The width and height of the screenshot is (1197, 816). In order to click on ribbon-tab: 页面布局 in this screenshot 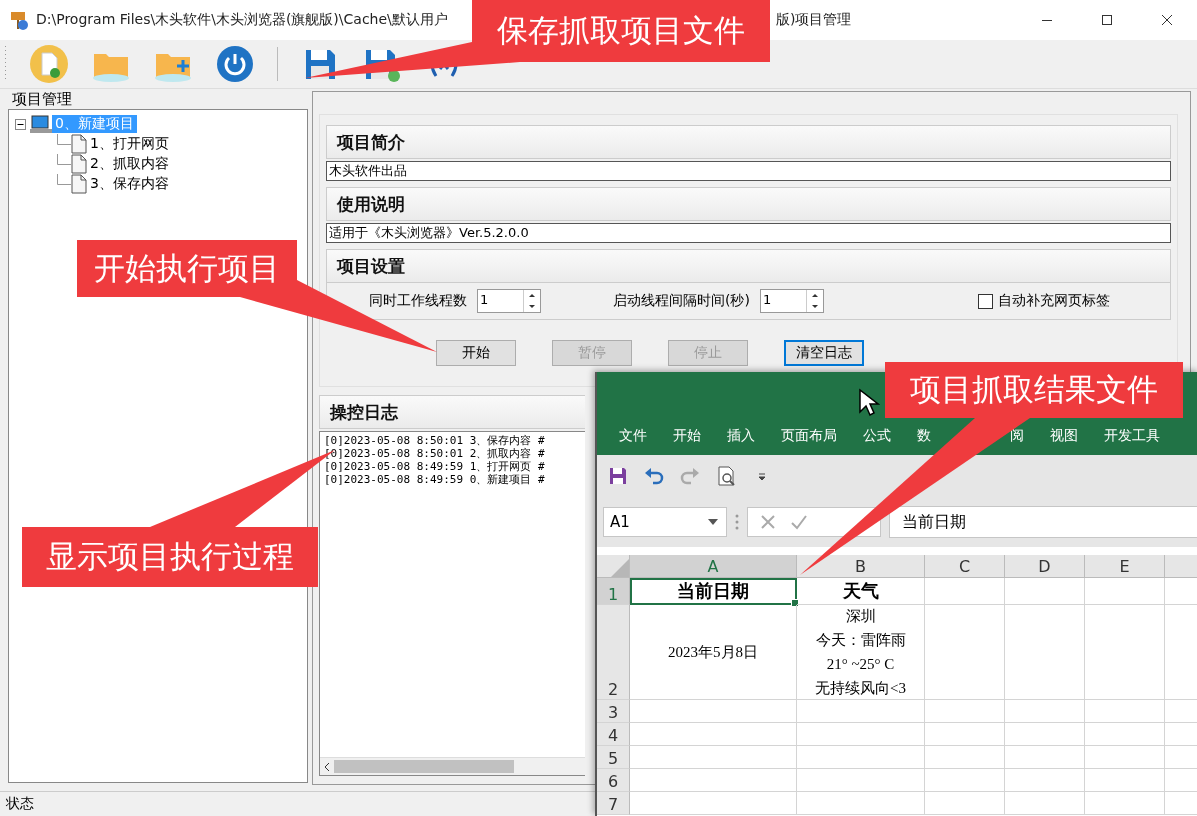, I will do `click(809, 436)`.